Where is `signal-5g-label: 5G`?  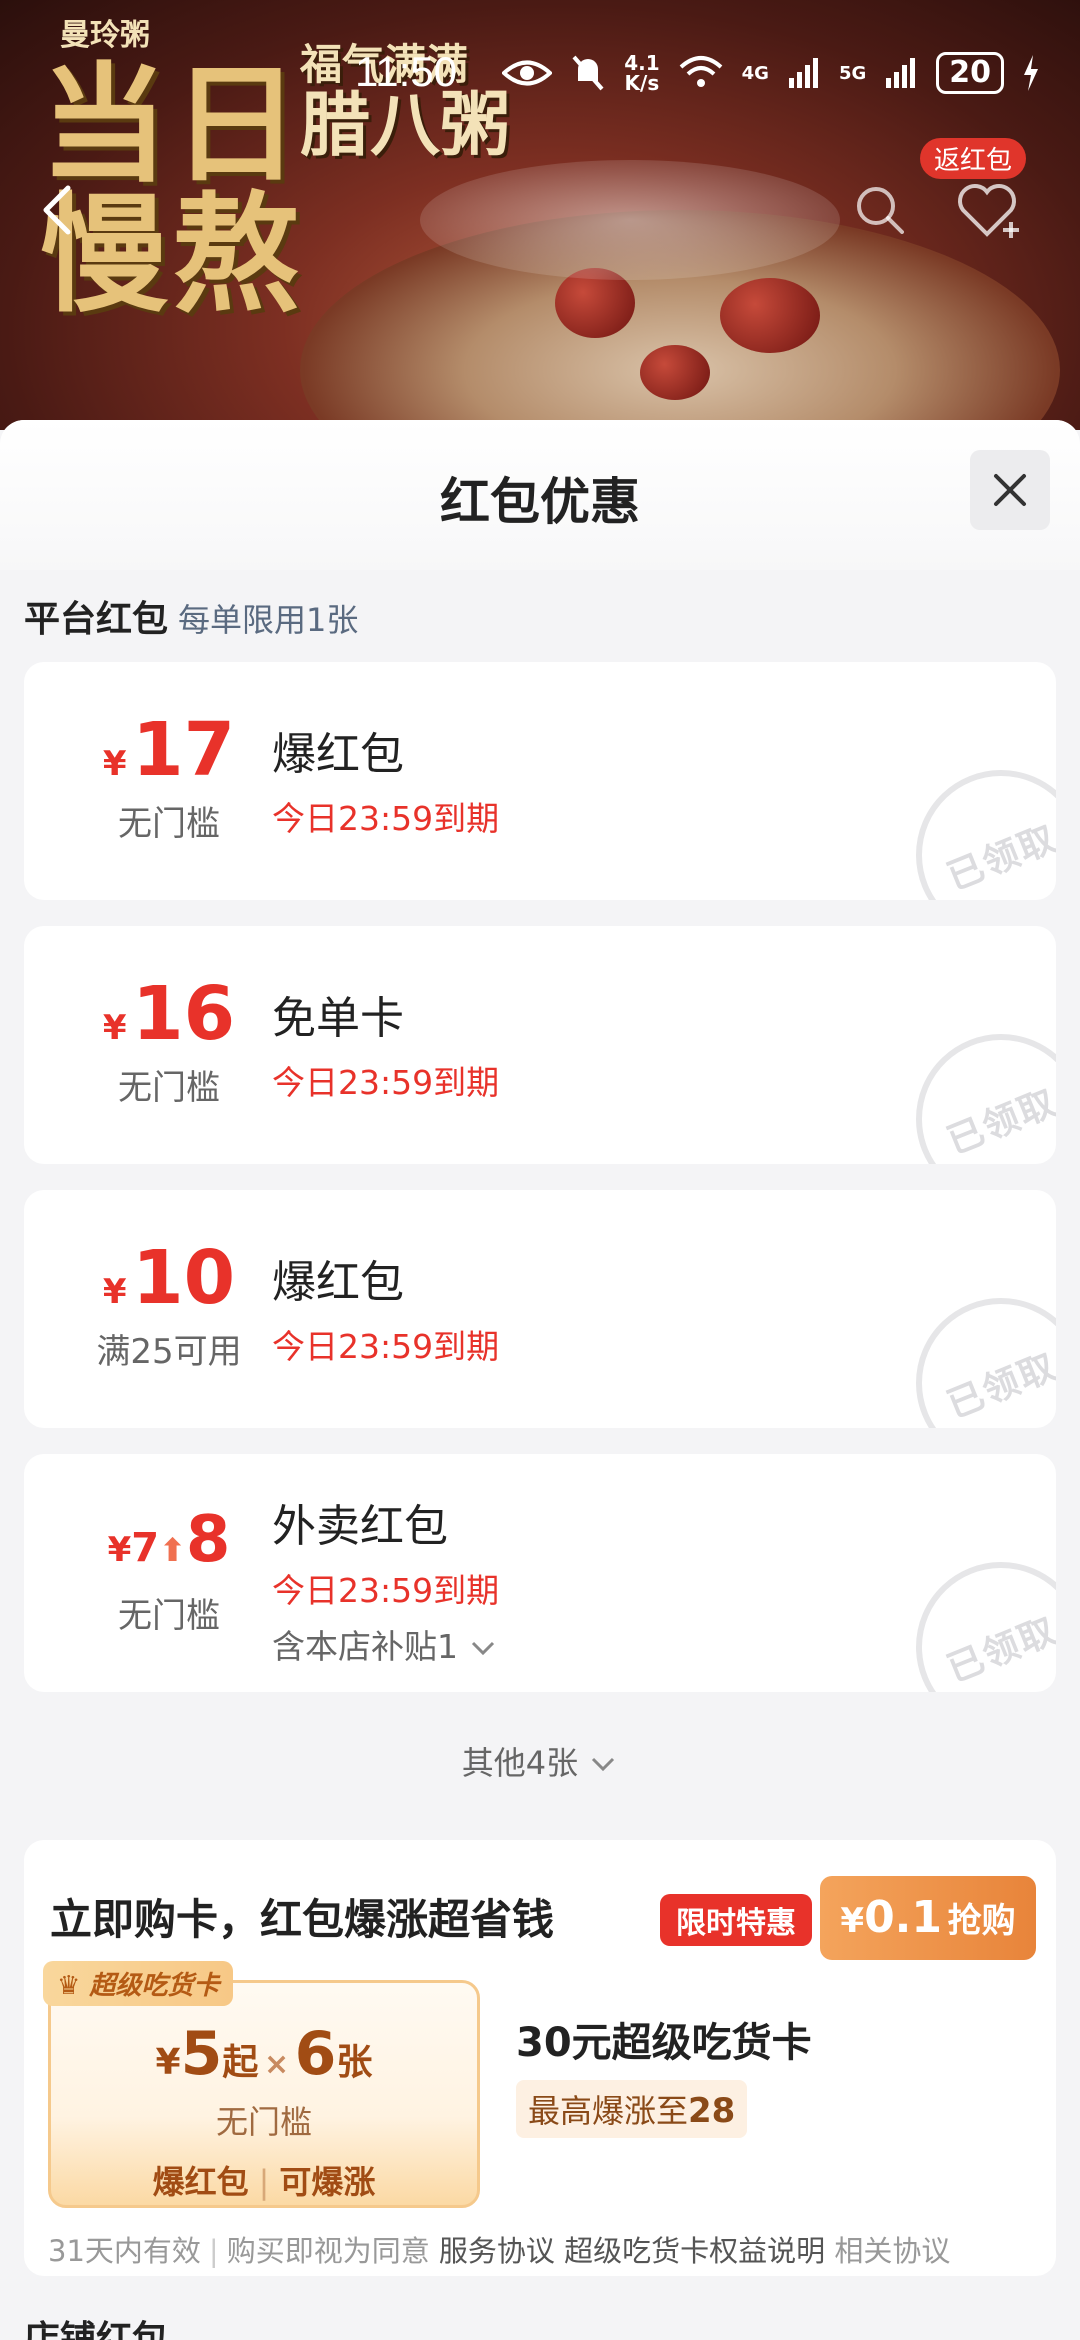
signal-5g-label: 5G is located at coordinates (852, 73).